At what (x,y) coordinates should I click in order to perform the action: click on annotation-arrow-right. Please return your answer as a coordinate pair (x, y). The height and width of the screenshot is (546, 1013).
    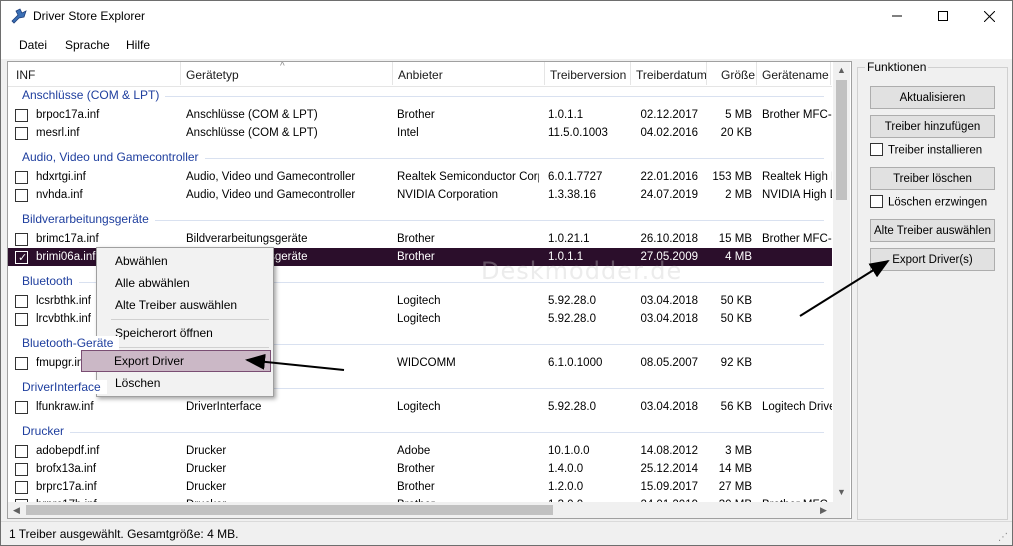
    Looking at the image, I should click on (844, 288).